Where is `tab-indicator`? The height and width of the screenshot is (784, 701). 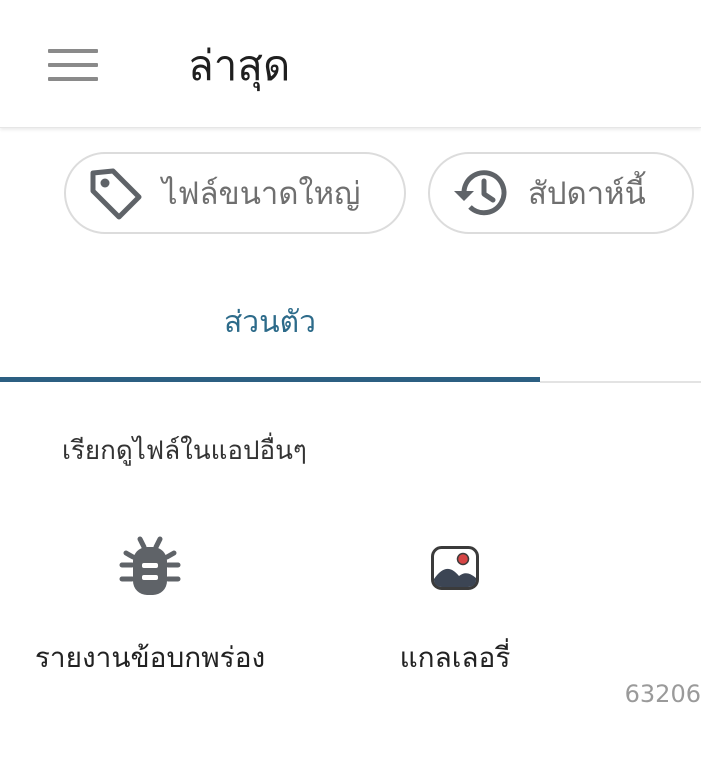 tab-indicator is located at coordinates (270, 379).